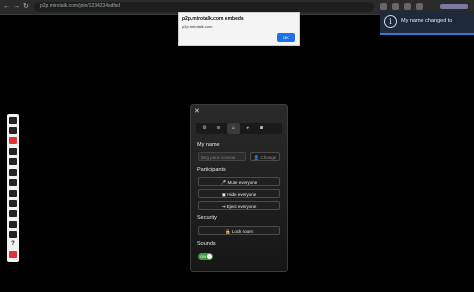 The height and width of the screenshot is (292, 474). Describe the element at coordinates (13, 203) in the screenshot. I see `participants-icon` at that location.